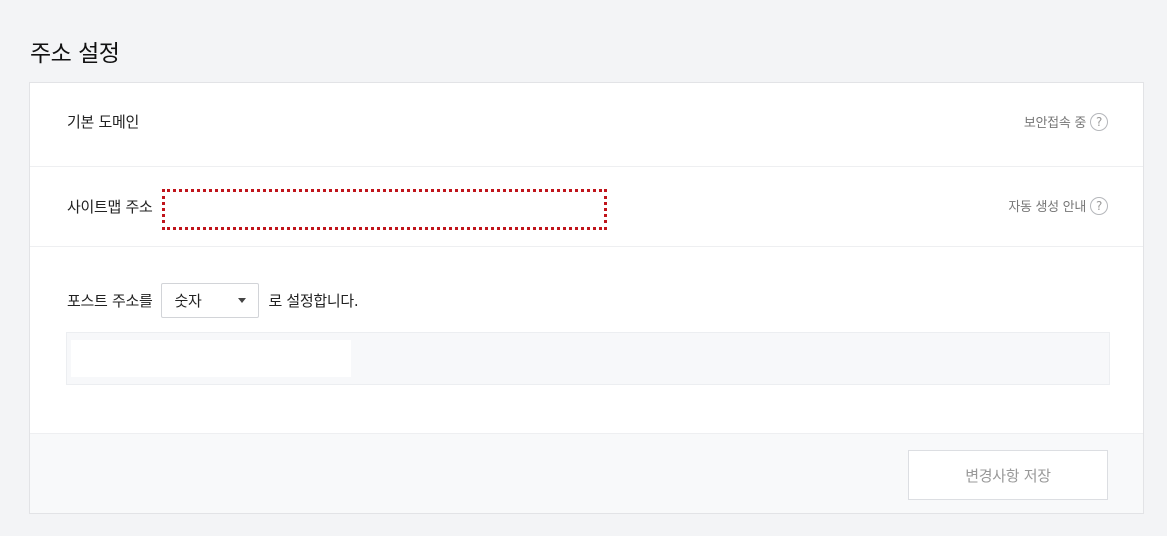 The height and width of the screenshot is (536, 1167). I want to click on sitemap-label: 사이트맵 주소, so click(110, 207).